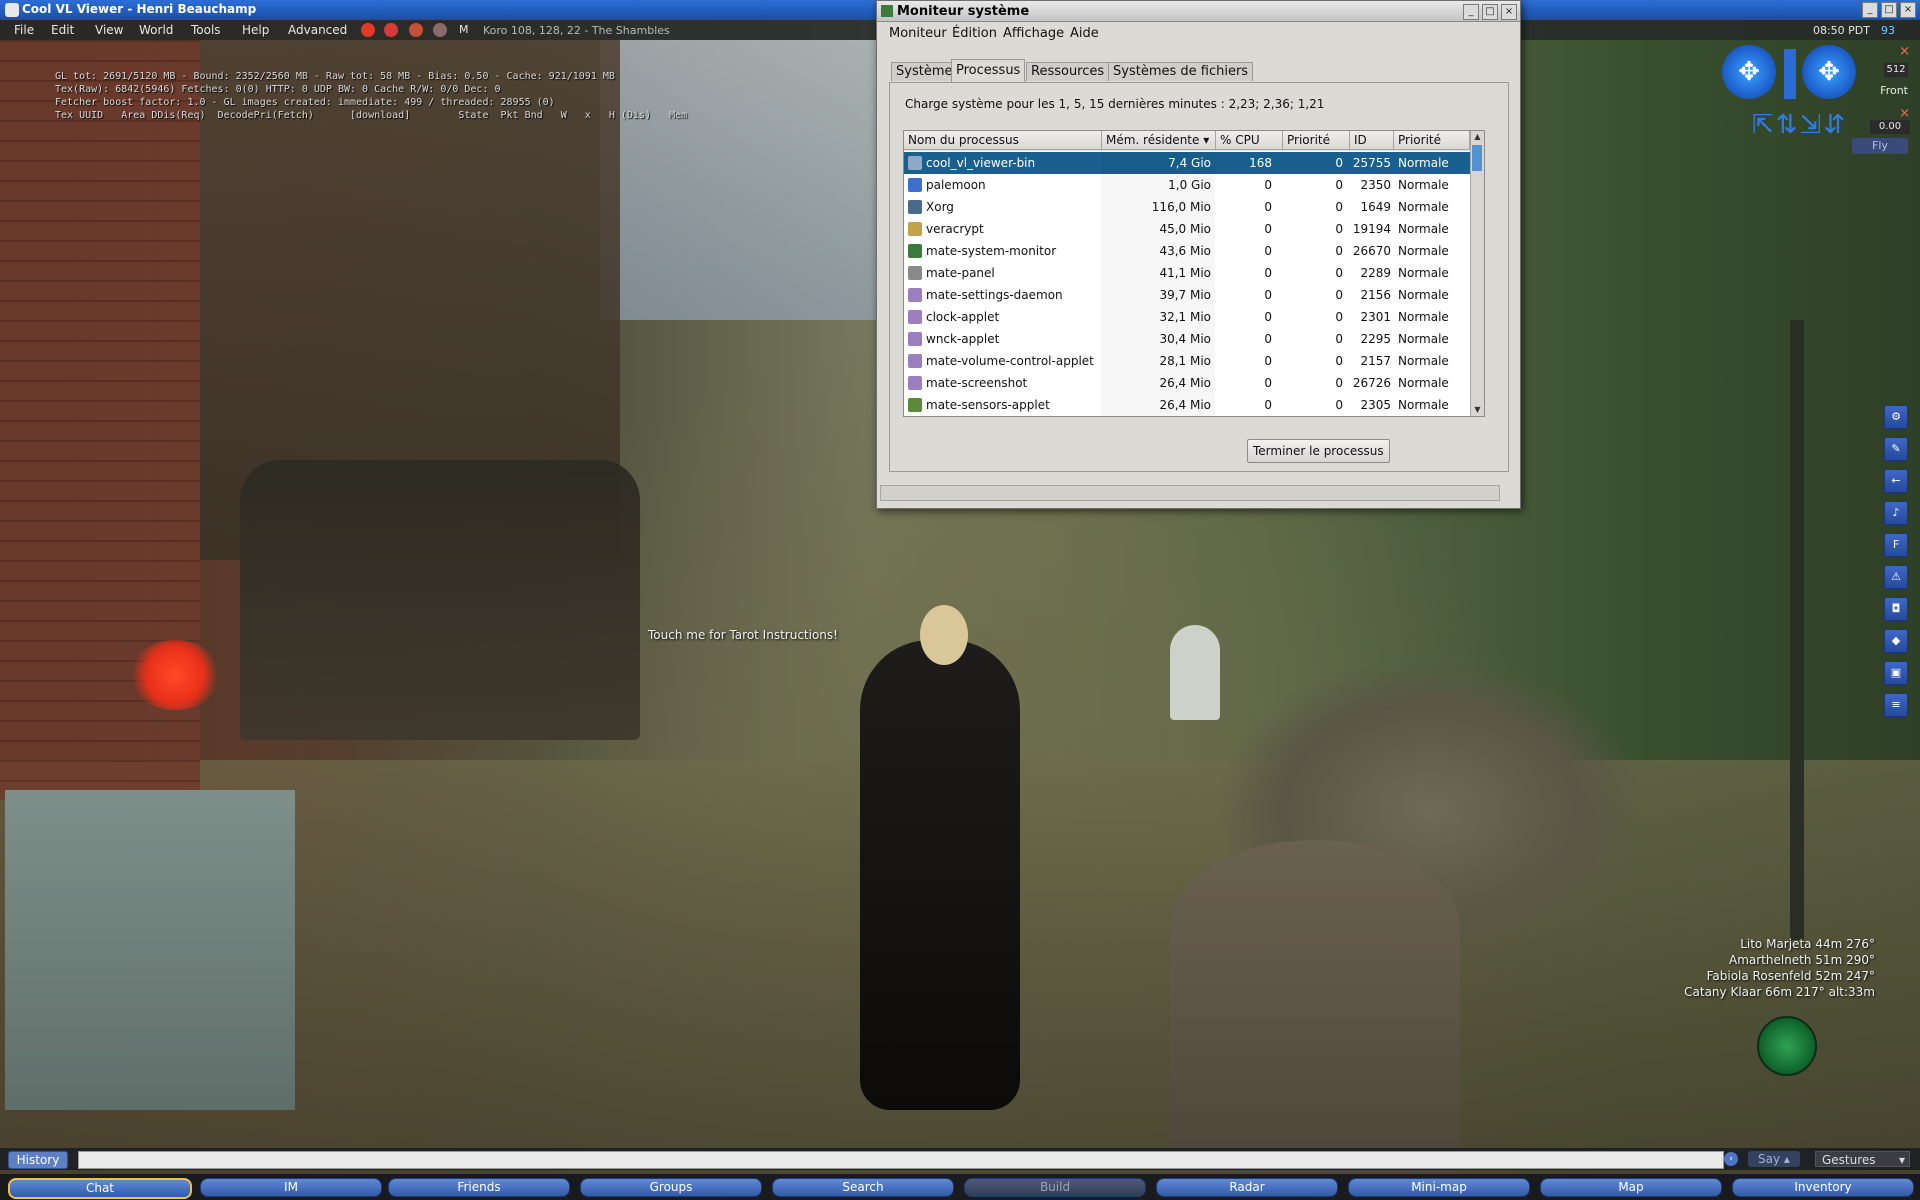 This screenshot has width=1920, height=1200. Describe the element at coordinates (100, 1188) in the screenshot. I see `chat-button: Chat` at that location.